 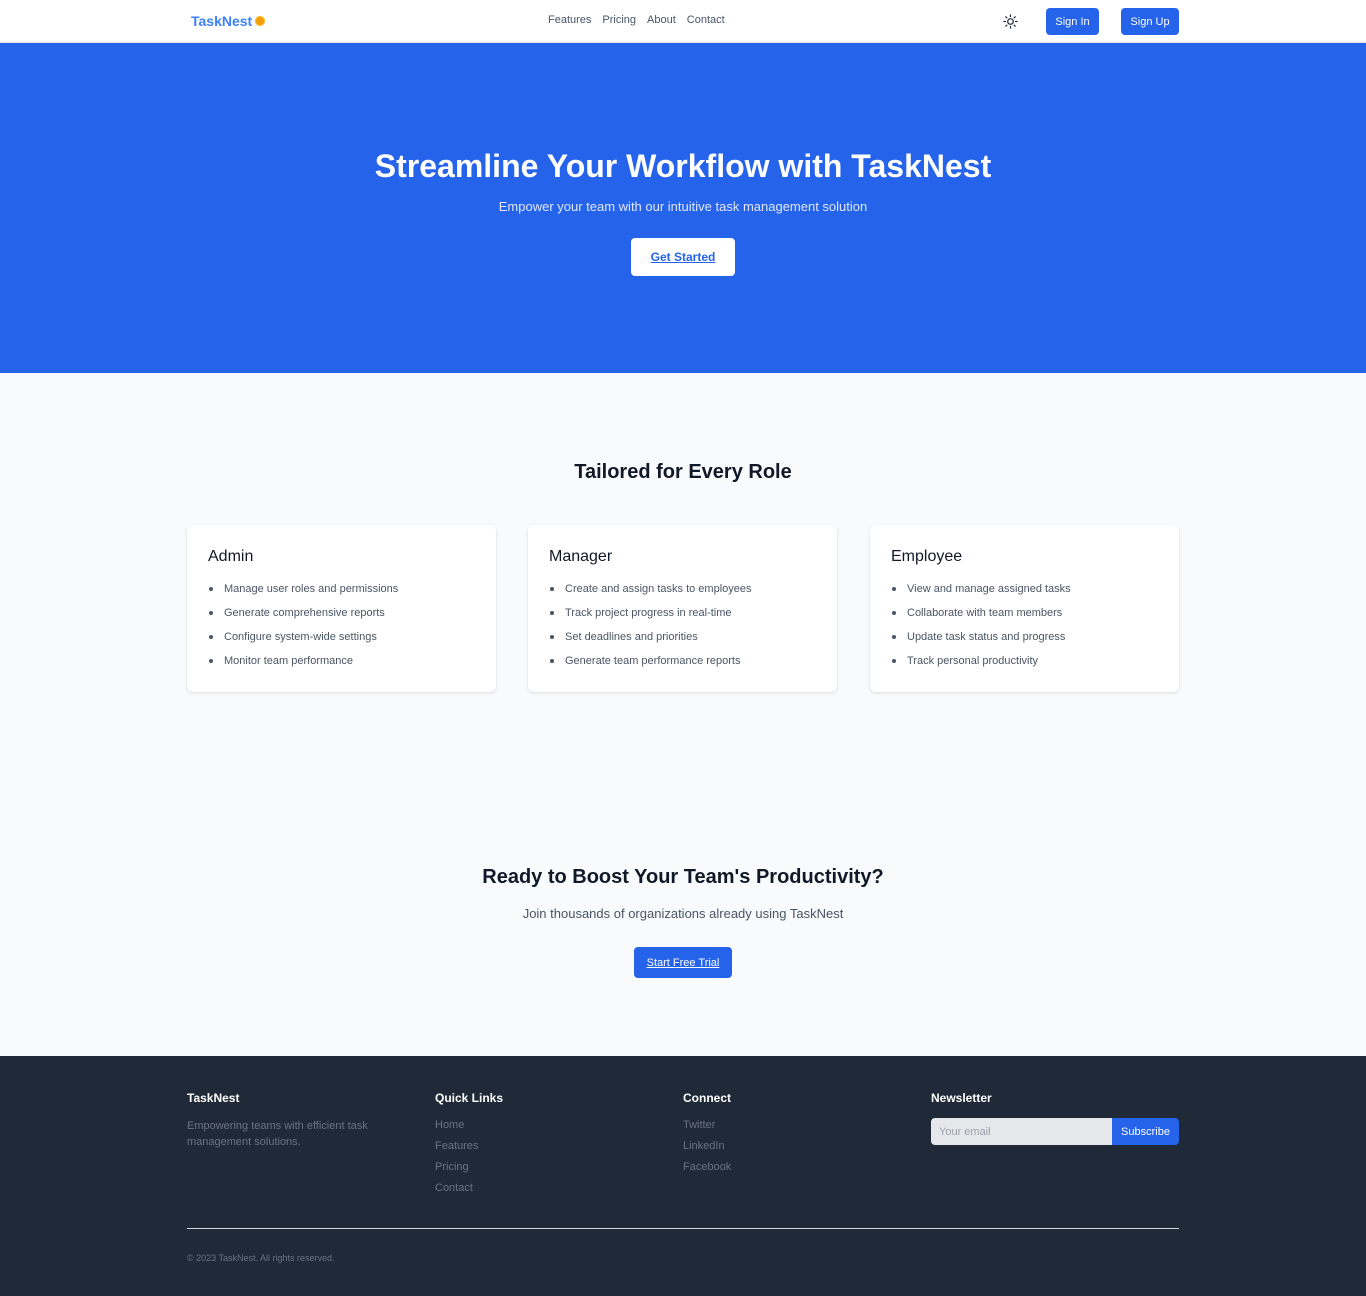 What do you see at coordinates (213, 1098) in the screenshot?
I see `footer-brand-title: TaskNest` at bounding box center [213, 1098].